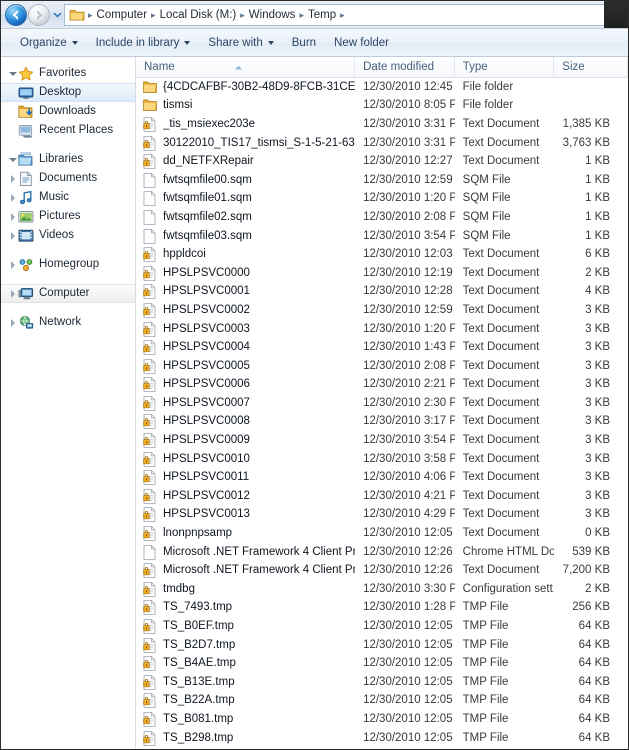 This screenshot has width=629, height=750. Describe the element at coordinates (272, 15) in the screenshot. I see `breadcrumb-item-windows: Windows` at that location.